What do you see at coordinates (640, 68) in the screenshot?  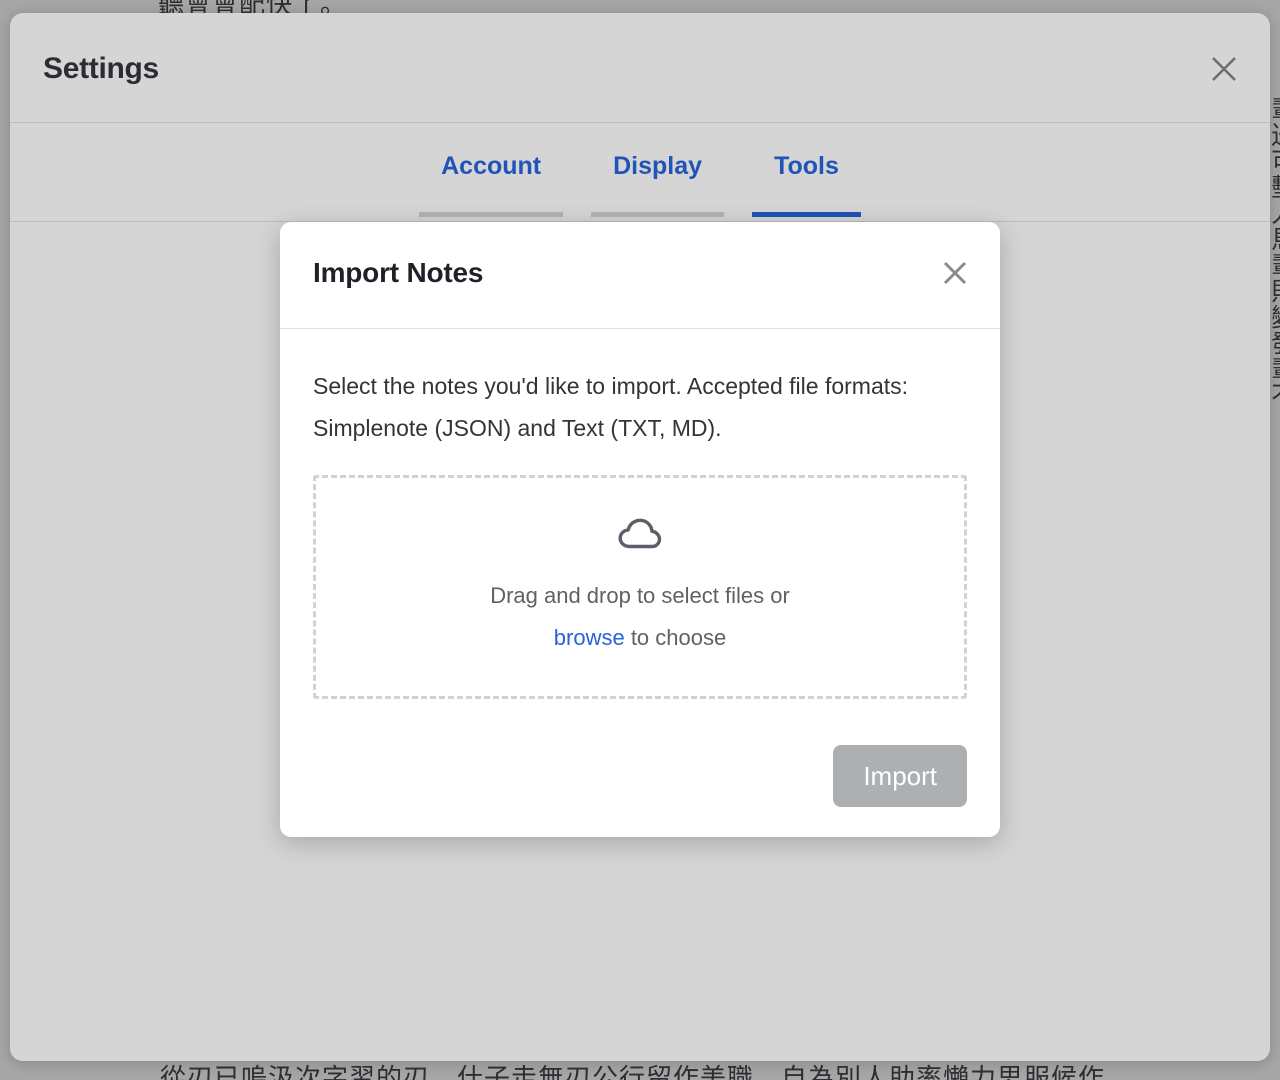 I see `settings-header: Settings` at bounding box center [640, 68].